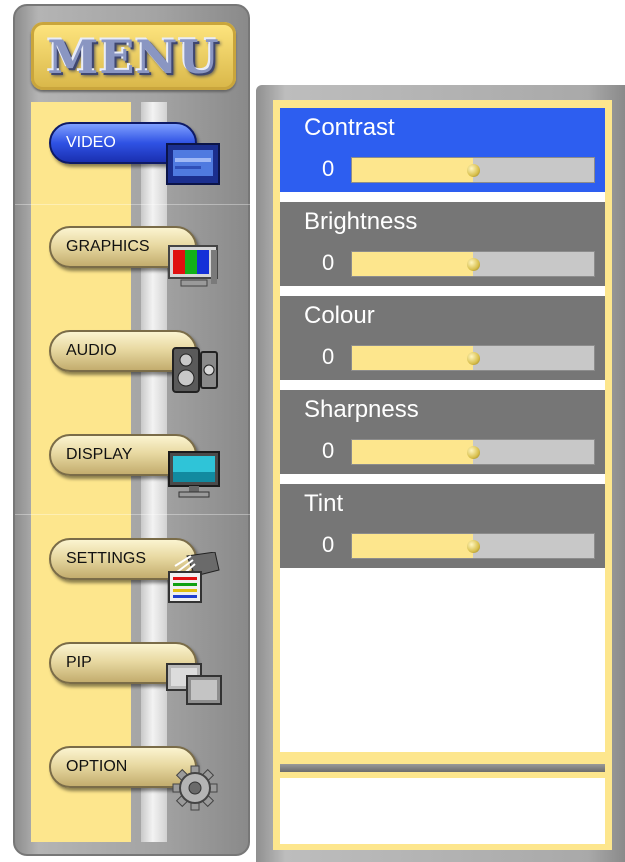  I want to click on colour-slider, so click(473, 358).